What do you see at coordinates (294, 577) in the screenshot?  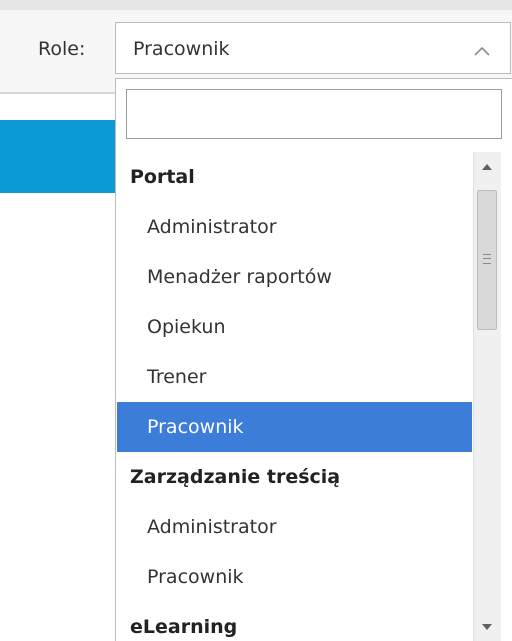 I see `option-content-pracownik: Pracownik` at bounding box center [294, 577].